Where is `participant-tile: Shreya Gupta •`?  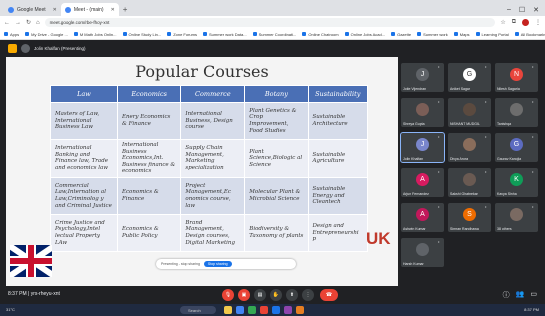
participant-tile: Shreya Gupta • is located at coordinates (422, 112).